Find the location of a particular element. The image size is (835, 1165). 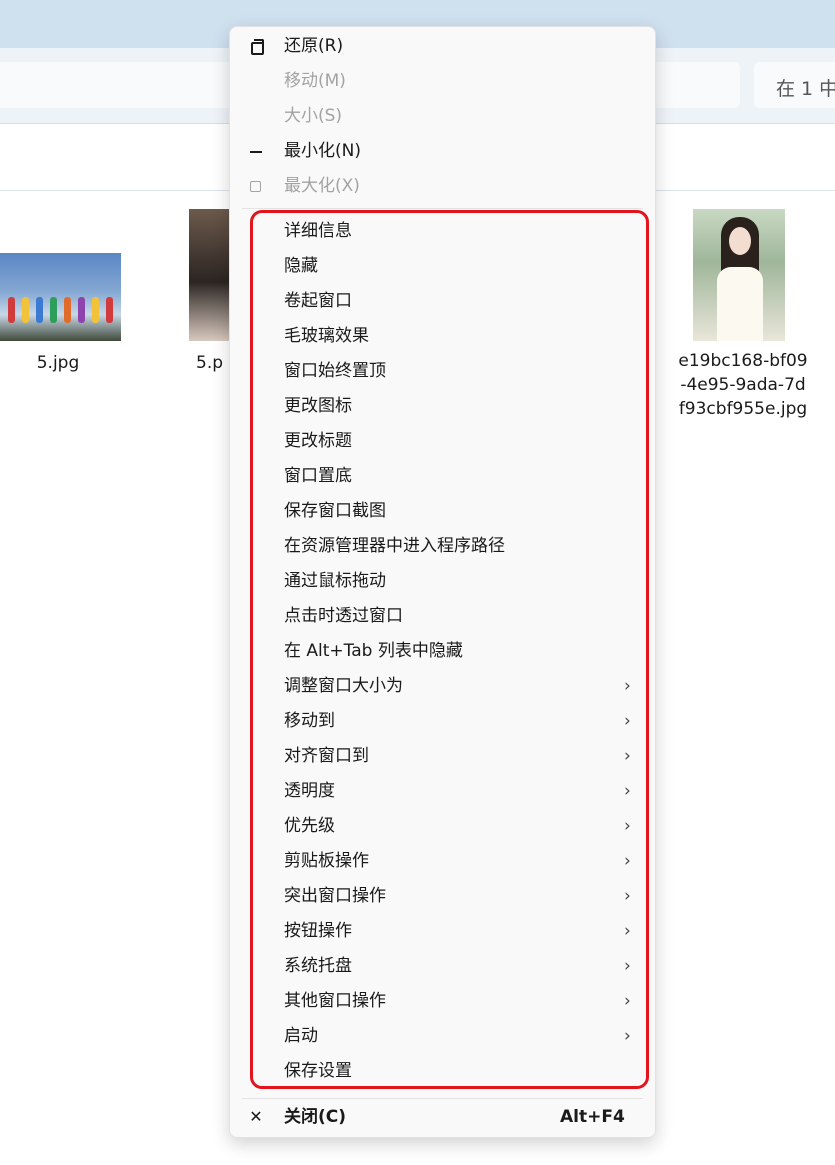

menu-item-label: 最小化(N) is located at coordinates (322, 151).